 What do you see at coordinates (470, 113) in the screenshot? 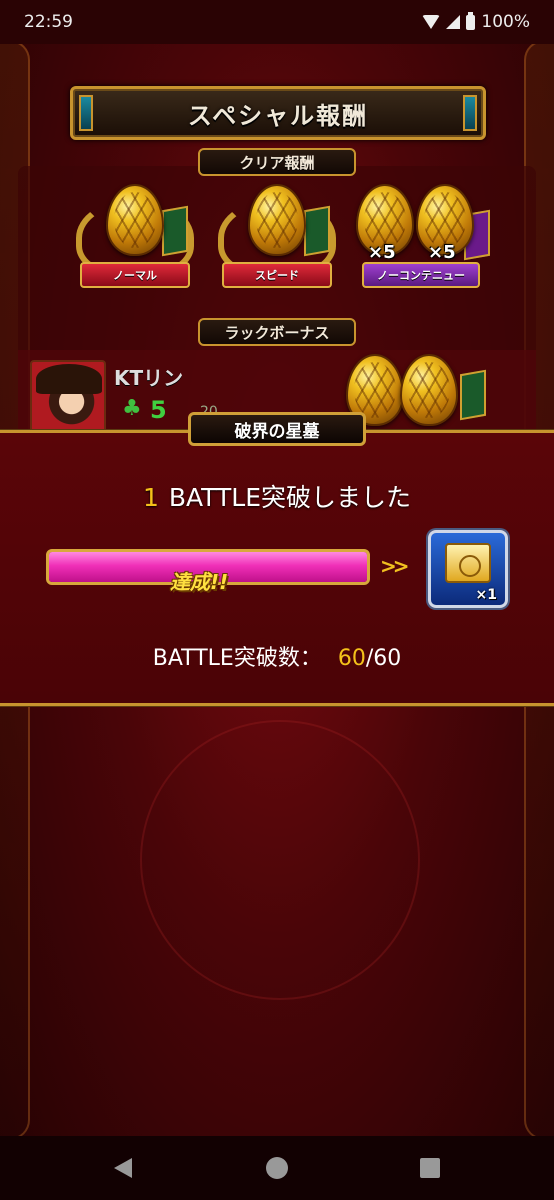
I see `banner-cap-right` at bounding box center [470, 113].